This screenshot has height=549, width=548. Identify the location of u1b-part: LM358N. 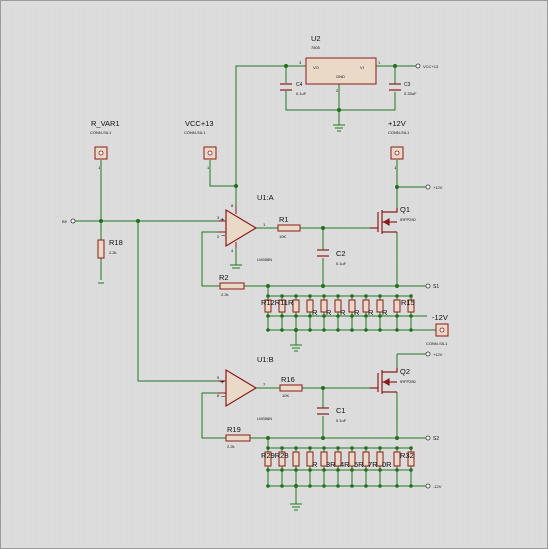
(264, 418).